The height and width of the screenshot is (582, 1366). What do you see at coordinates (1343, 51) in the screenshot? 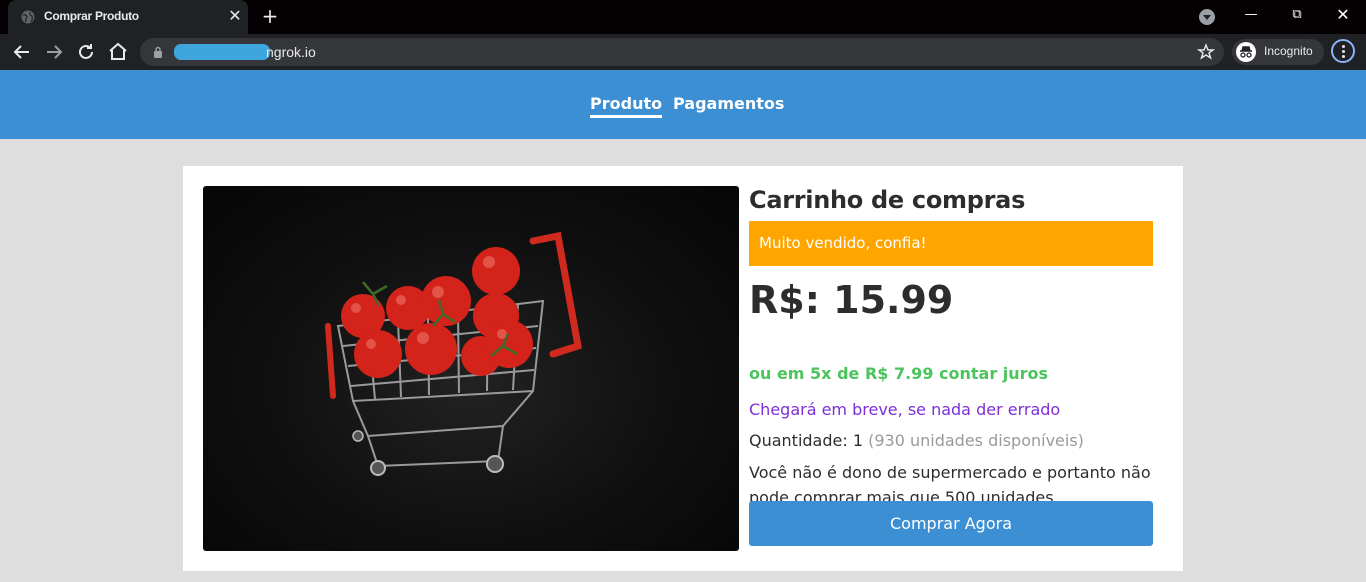
I see `kebab-menu-icon` at bounding box center [1343, 51].